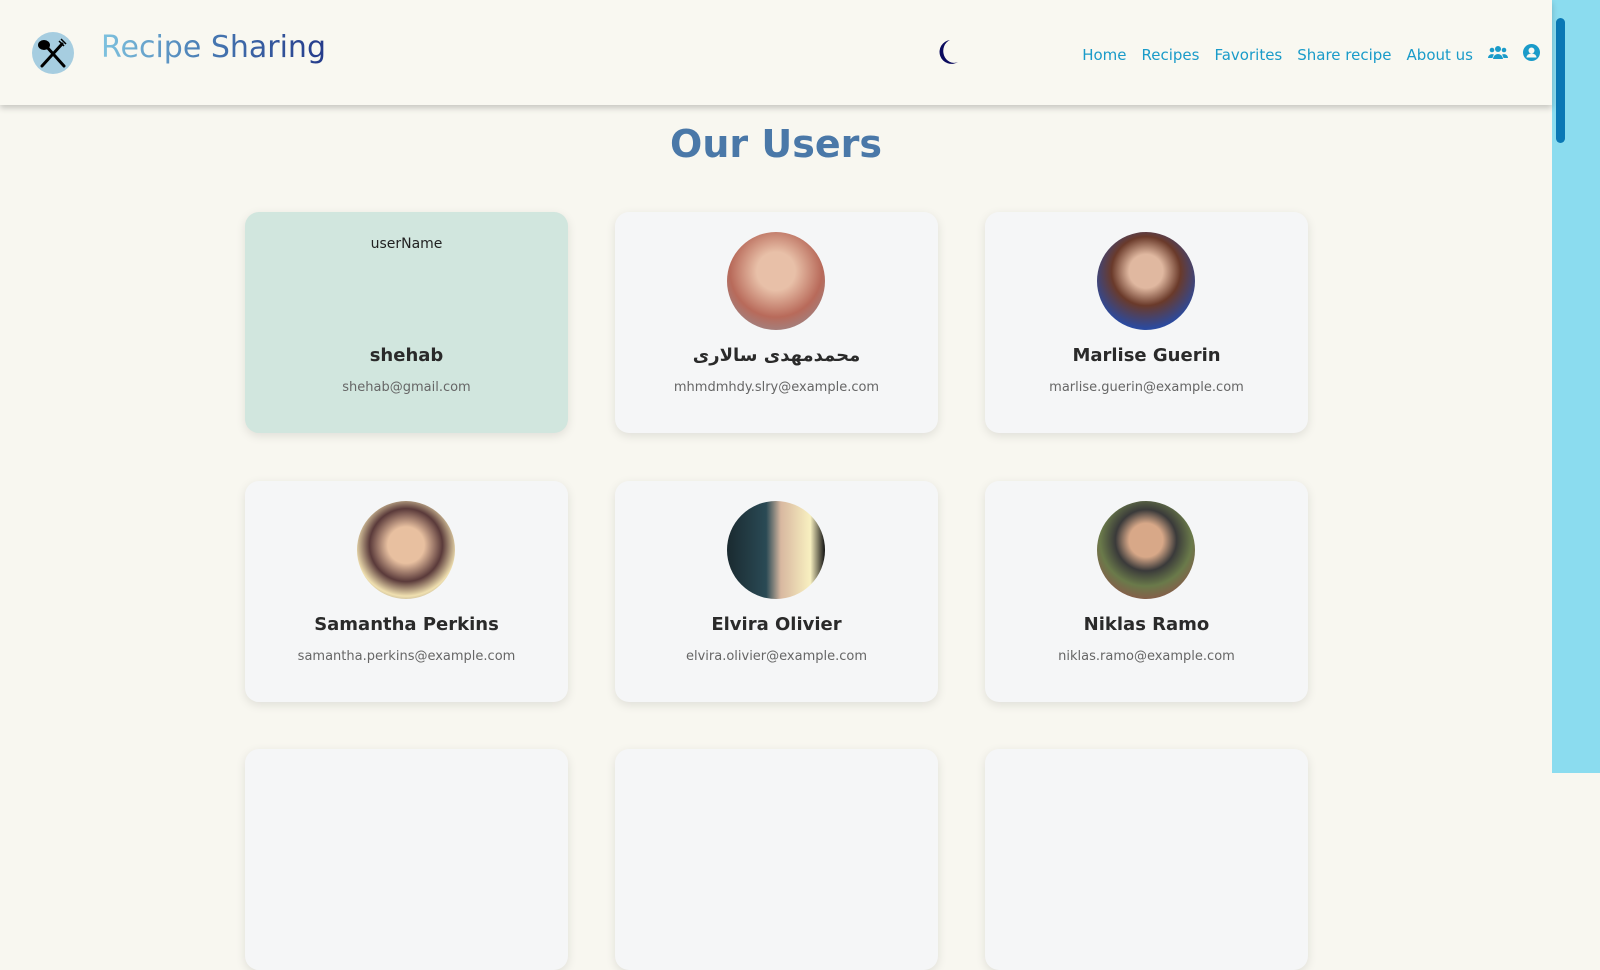 The height and width of the screenshot is (970, 1600). I want to click on nav-recipes: Recipes, so click(1171, 55).